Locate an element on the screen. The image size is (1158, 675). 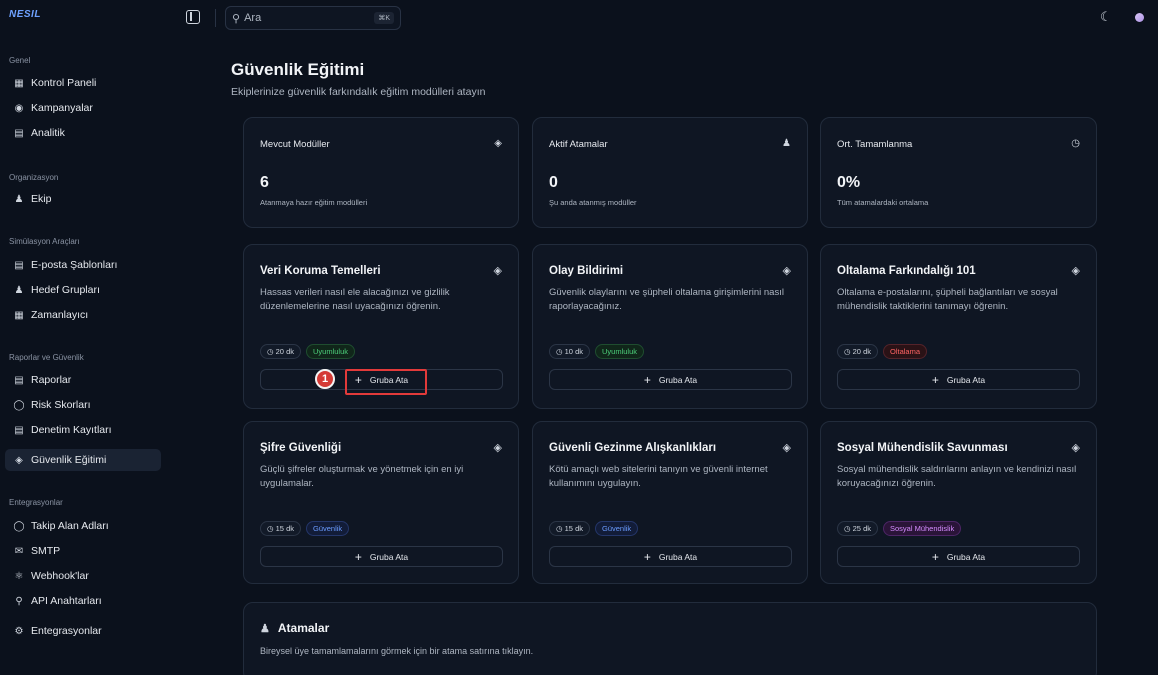
search-box: ⚲ ⌘K is located at coordinates (313, 18).